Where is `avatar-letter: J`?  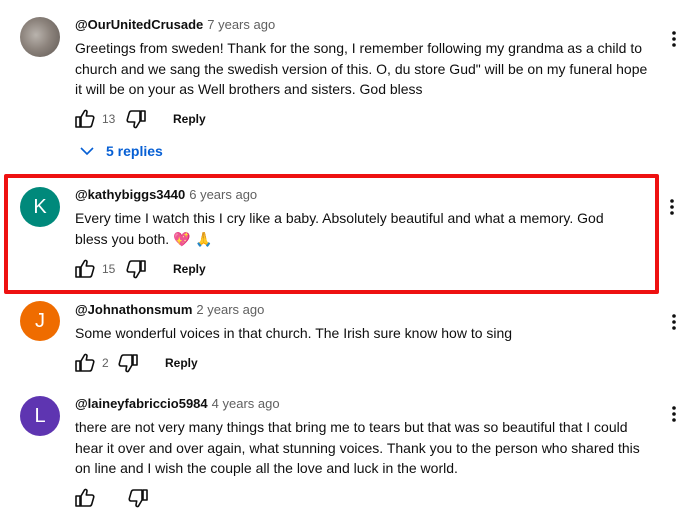 avatar-letter: J is located at coordinates (40, 320).